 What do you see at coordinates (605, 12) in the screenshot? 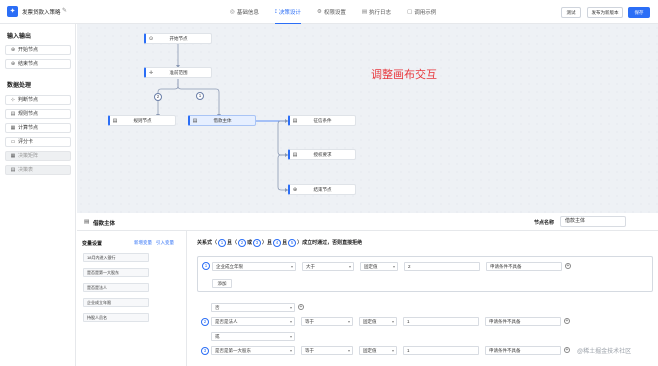
I see `publish-button: 发布为新版本` at bounding box center [605, 12].